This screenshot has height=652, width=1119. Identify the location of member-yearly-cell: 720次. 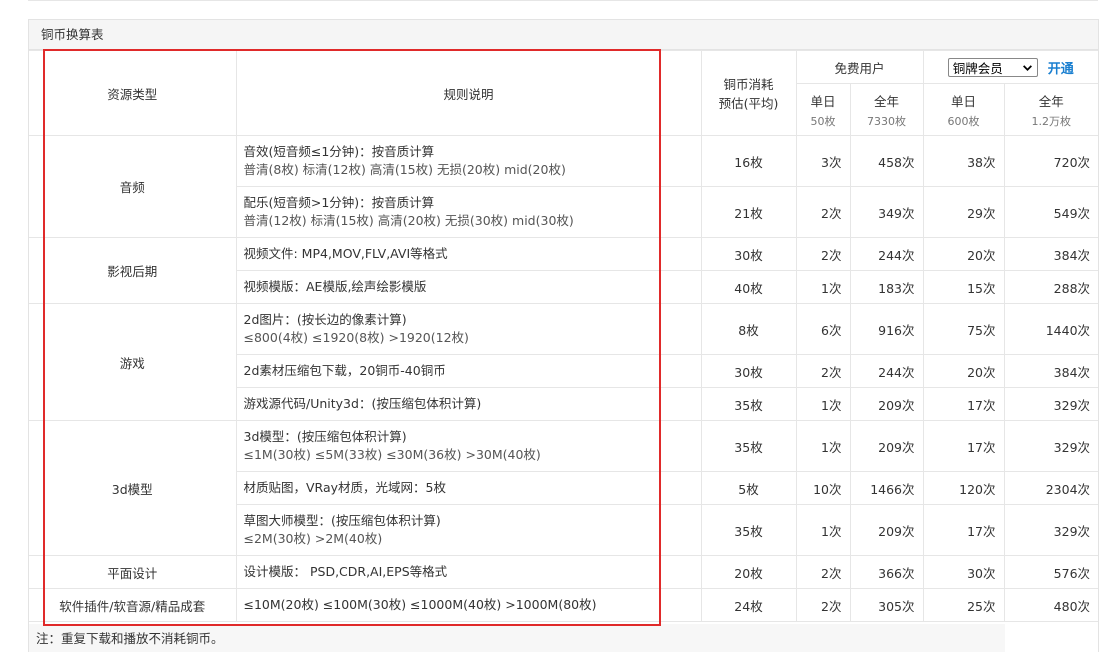
(1051, 161).